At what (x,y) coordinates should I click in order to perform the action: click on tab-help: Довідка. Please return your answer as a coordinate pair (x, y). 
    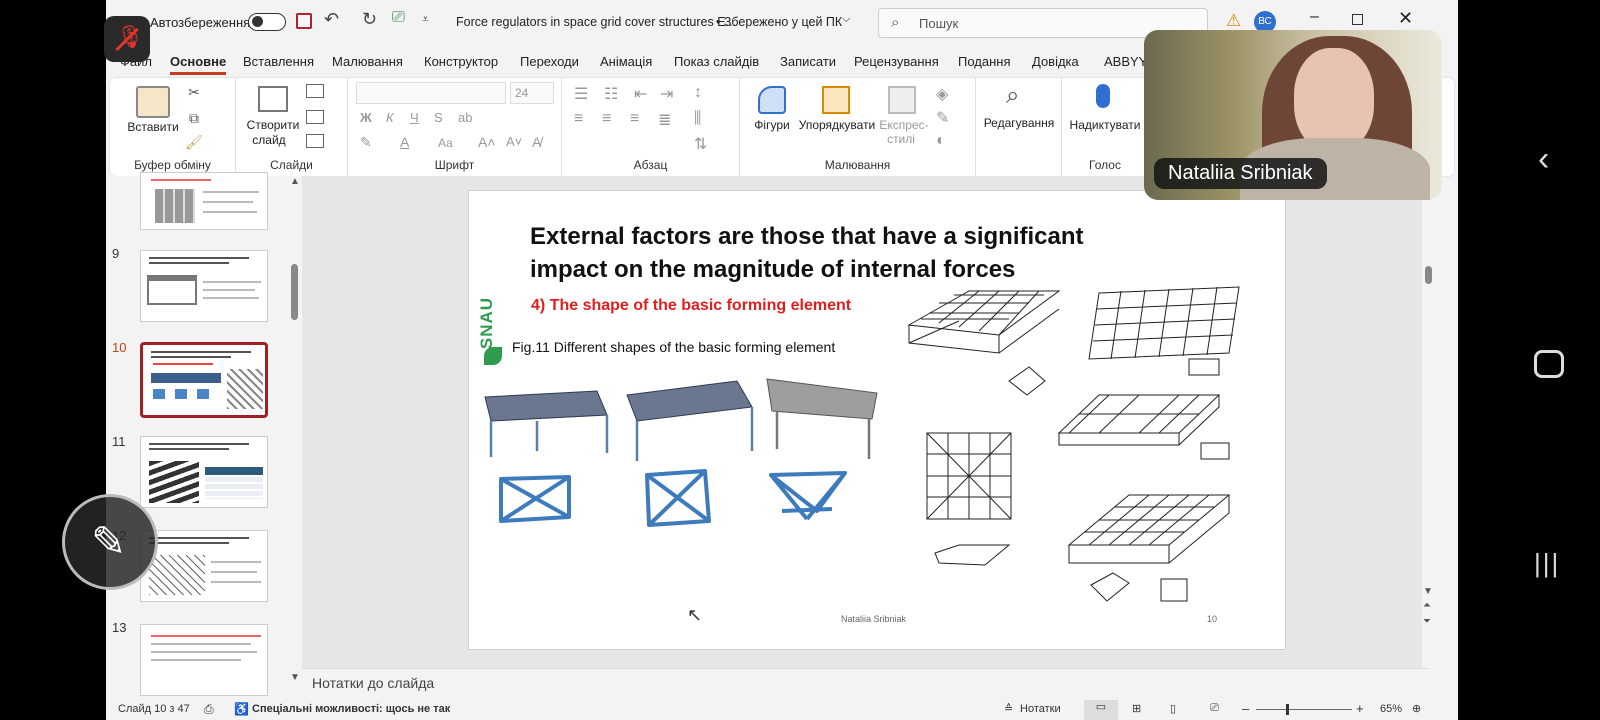
    Looking at the image, I should click on (1055, 61).